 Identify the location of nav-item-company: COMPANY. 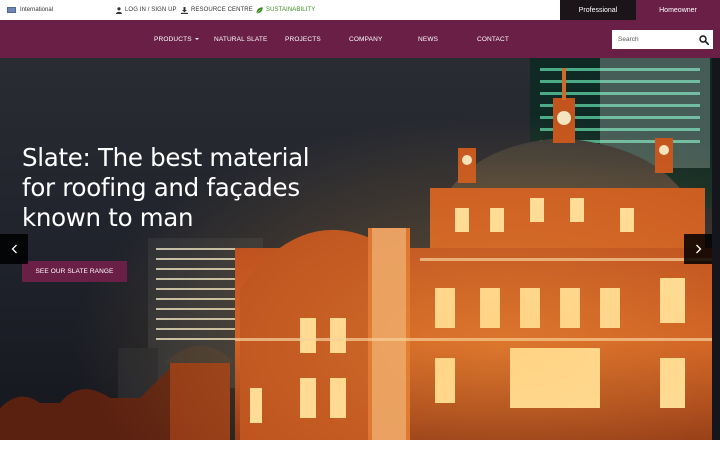
(365, 39).